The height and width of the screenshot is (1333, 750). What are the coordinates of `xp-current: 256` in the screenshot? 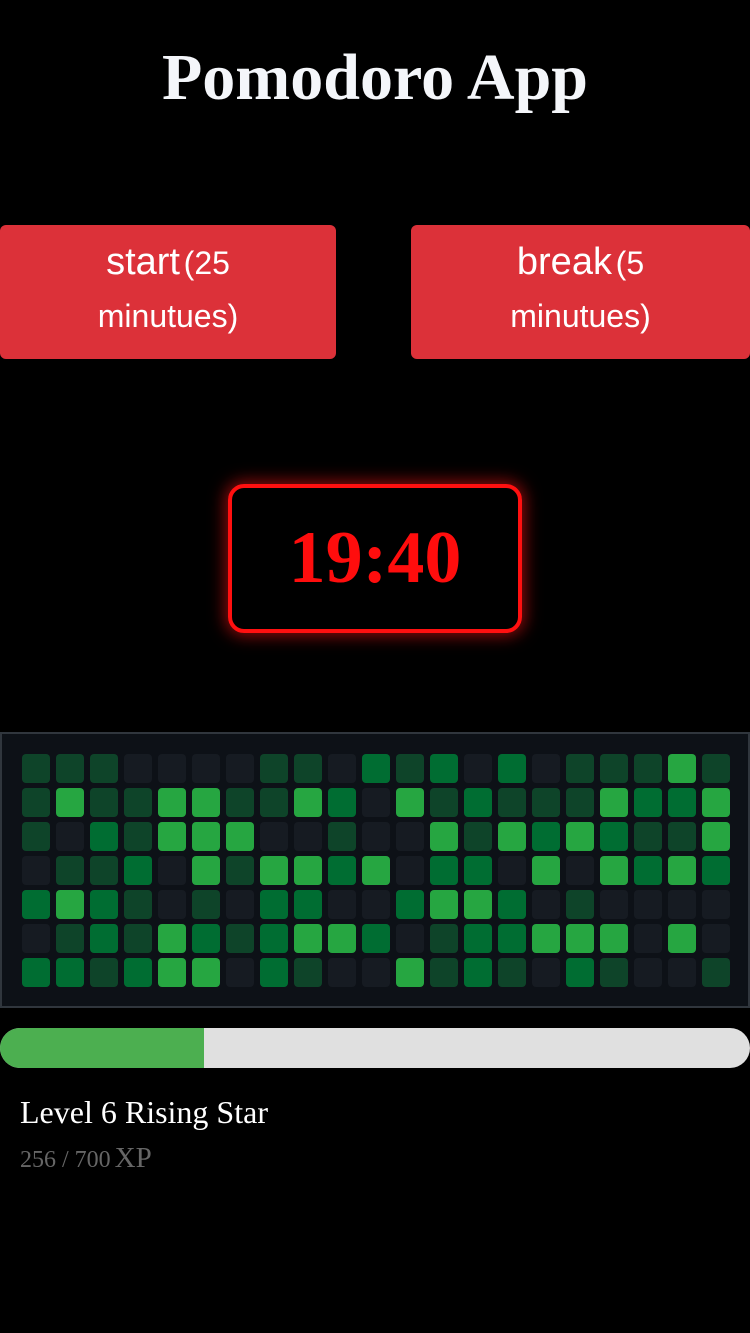 It's located at (38, 1160).